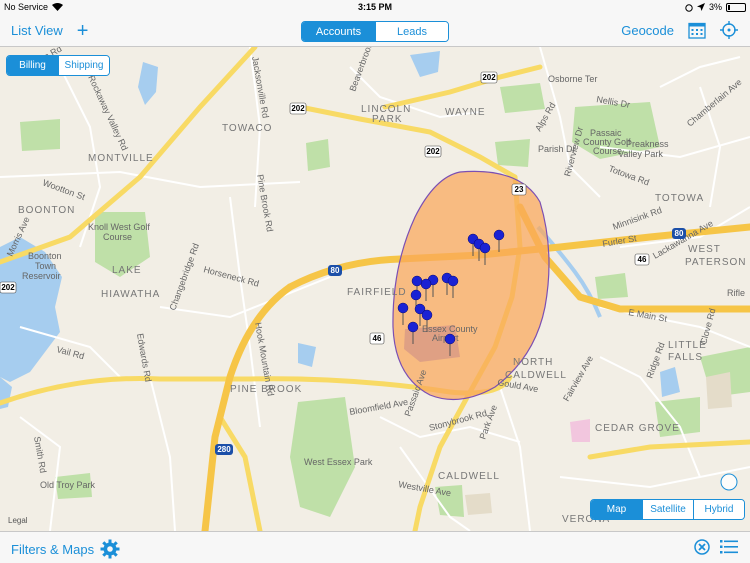 The image size is (750, 563). Describe the element at coordinates (679, 198) in the screenshot. I see `svg-text: TOTOWA` at that location.